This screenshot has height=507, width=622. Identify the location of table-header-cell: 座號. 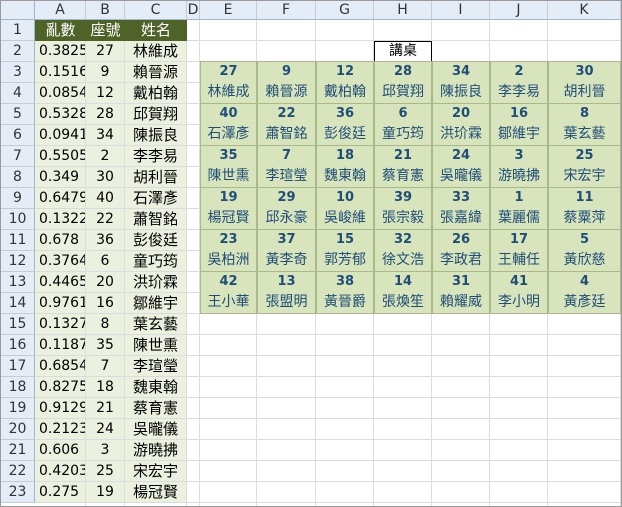
(105, 30).